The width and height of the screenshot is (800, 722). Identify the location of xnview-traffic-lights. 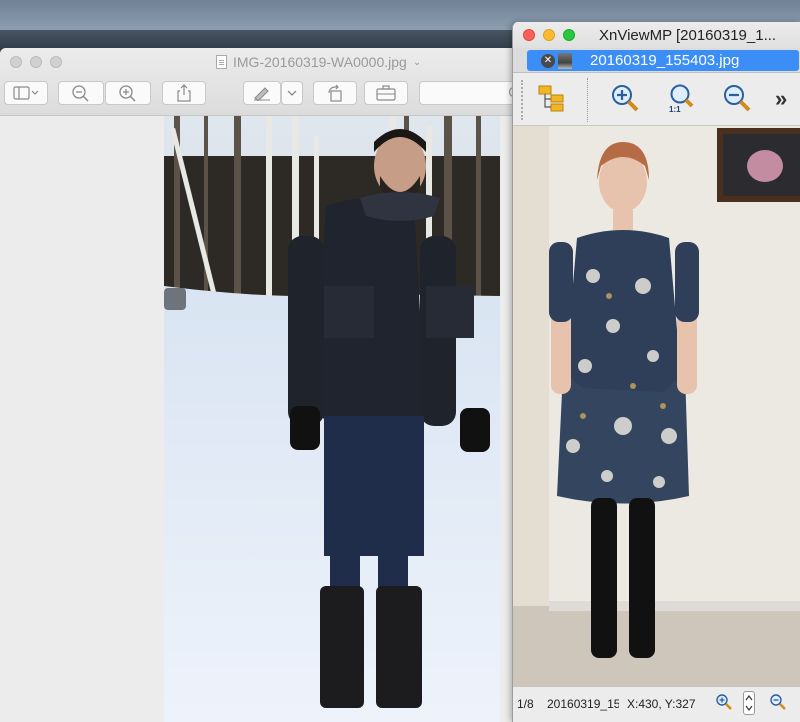
(549, 35).